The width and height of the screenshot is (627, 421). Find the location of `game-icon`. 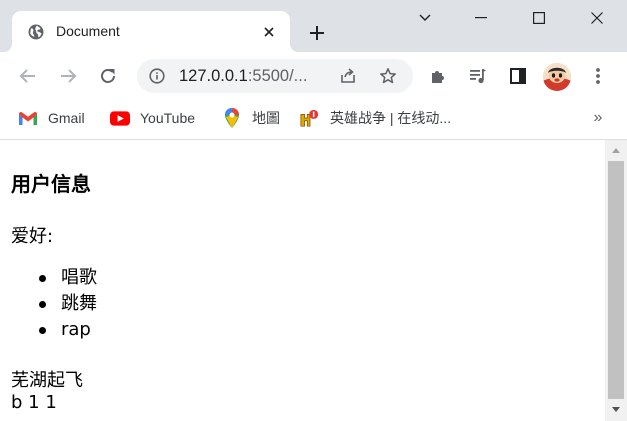

game-icon is located at coordinates (310, 118).